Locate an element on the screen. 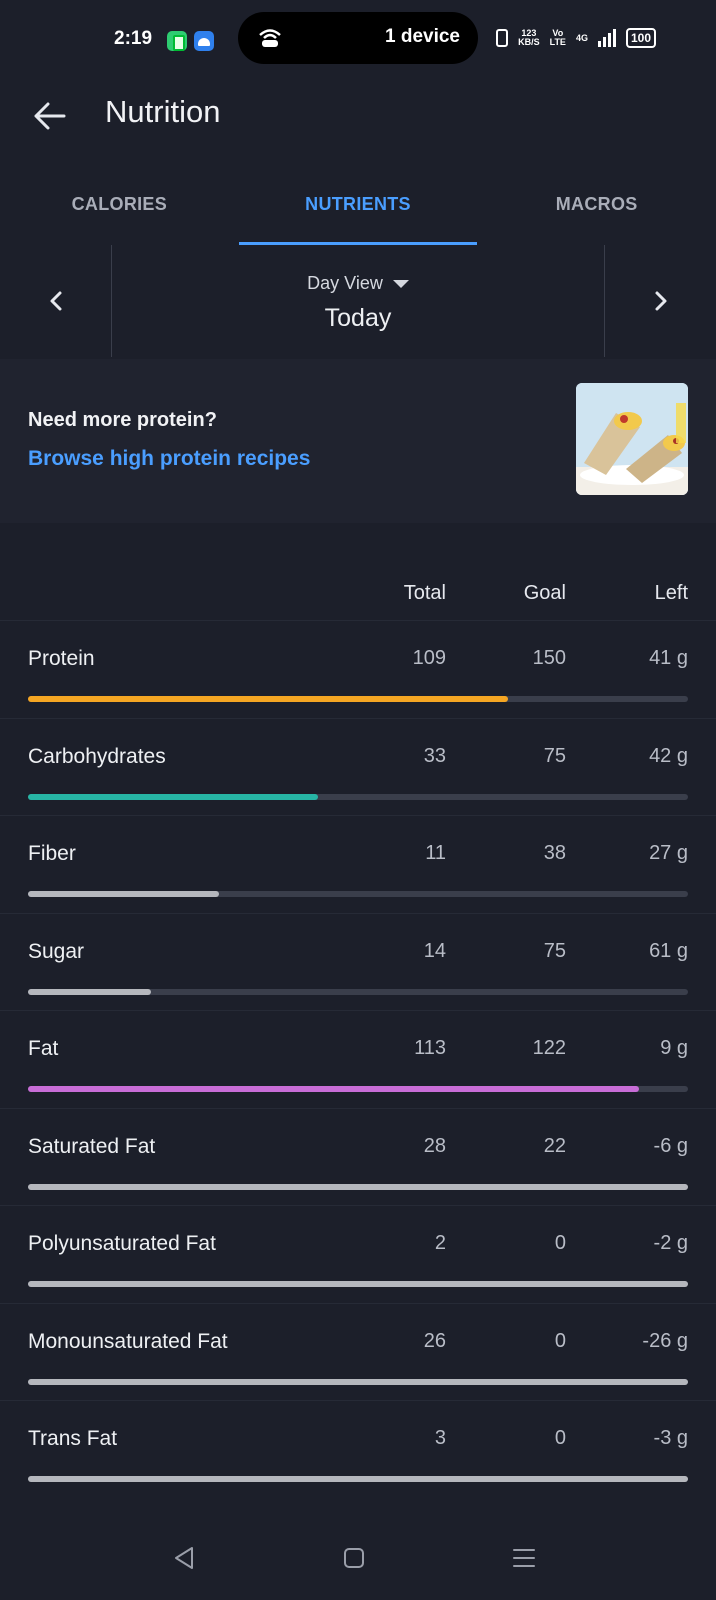 The width and height of the screenshot is (716, 1600). nutrient-name: Fiber is located at coordinates (52, 853).